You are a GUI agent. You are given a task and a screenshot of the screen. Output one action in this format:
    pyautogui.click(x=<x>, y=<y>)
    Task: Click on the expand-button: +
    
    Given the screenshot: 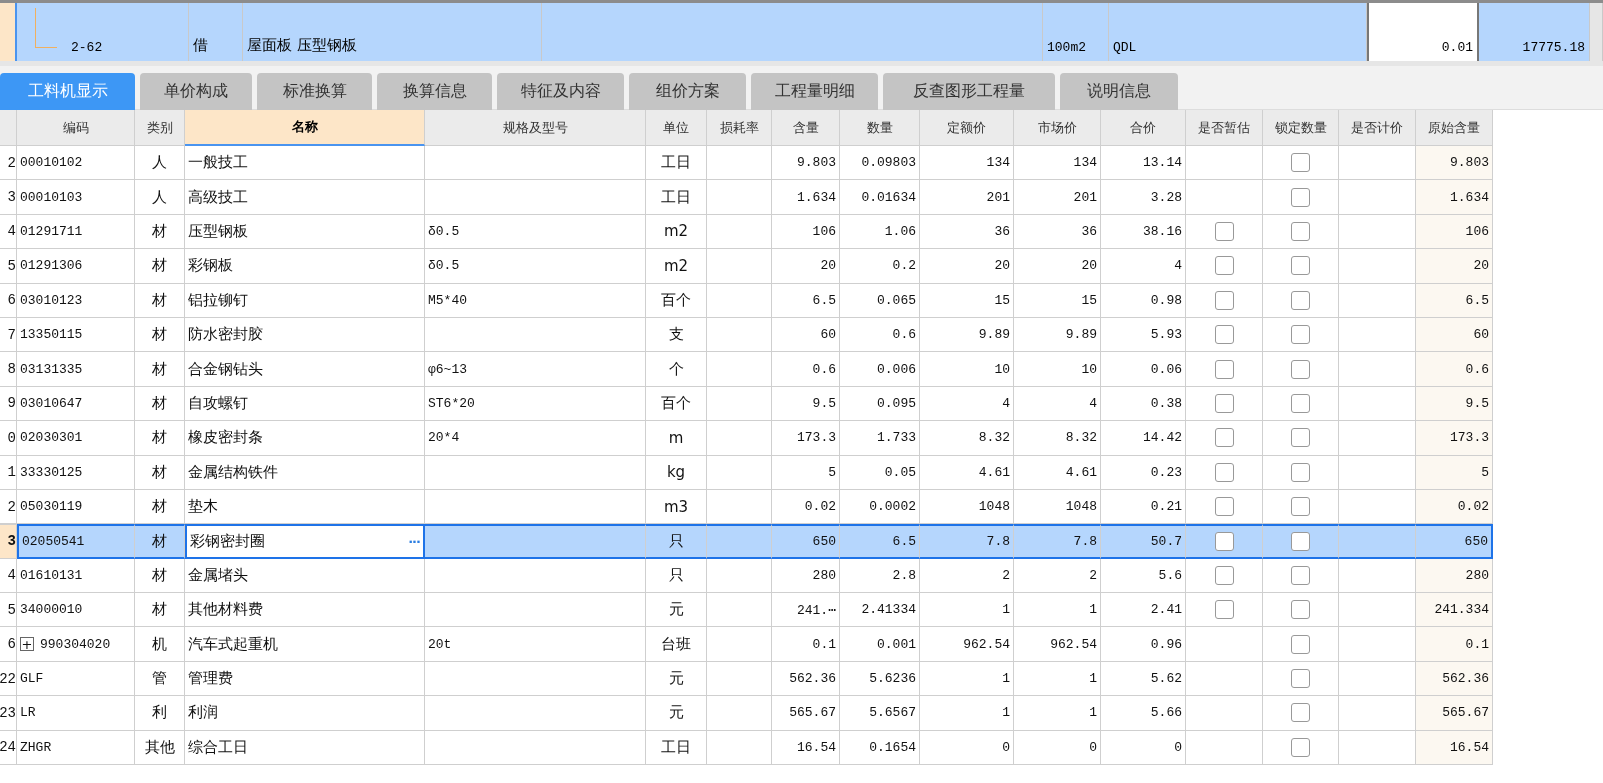 What is the action you would take?
    pyautogui.click(x=27, y=644)
    